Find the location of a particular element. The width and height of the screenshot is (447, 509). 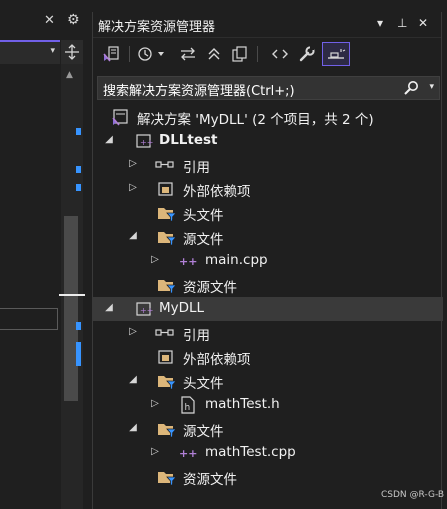

properties-button is located at coordinates (307, 54).